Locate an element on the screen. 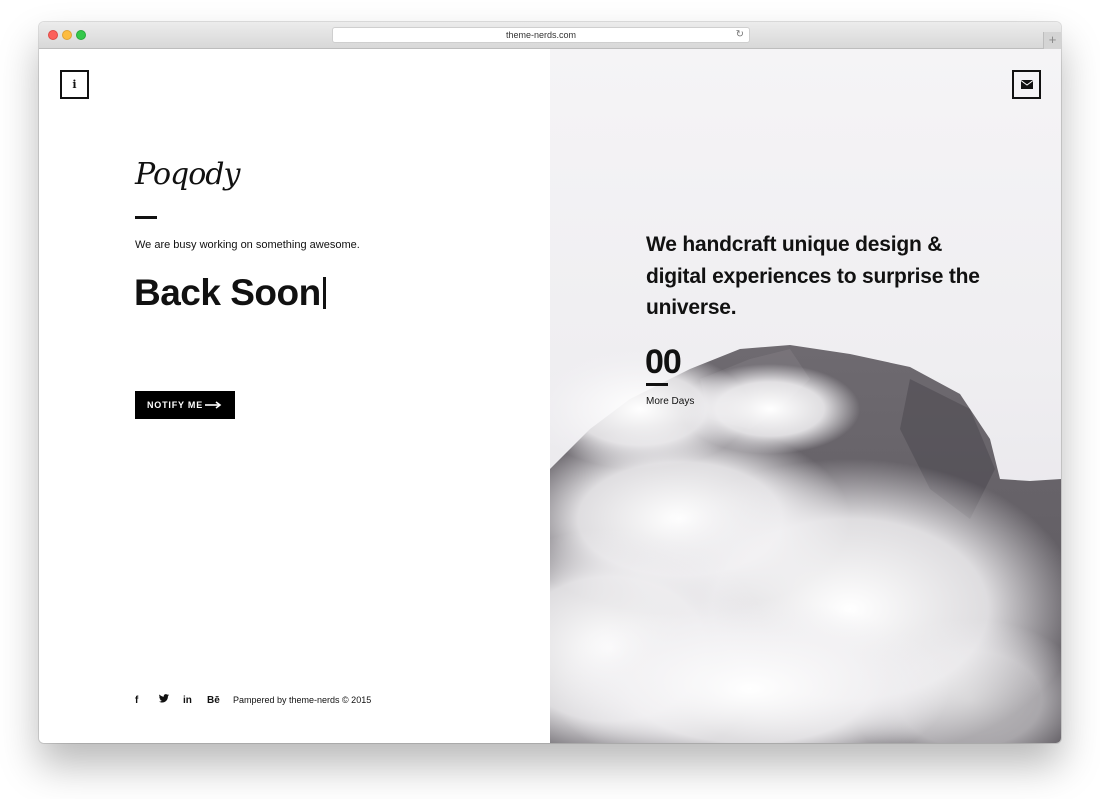 This screenshot has height=799, width=1100. info-button: i is located at coordinates (74, 84).